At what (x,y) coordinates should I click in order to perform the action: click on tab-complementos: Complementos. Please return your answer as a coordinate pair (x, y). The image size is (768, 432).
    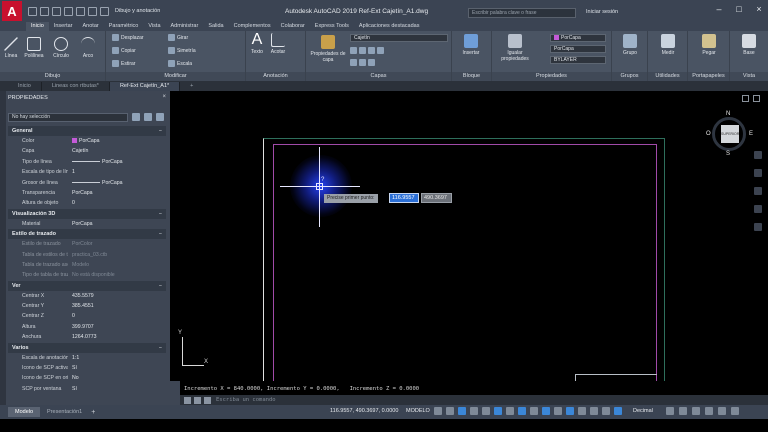
    Looking at the image, I should click on (252, 26).